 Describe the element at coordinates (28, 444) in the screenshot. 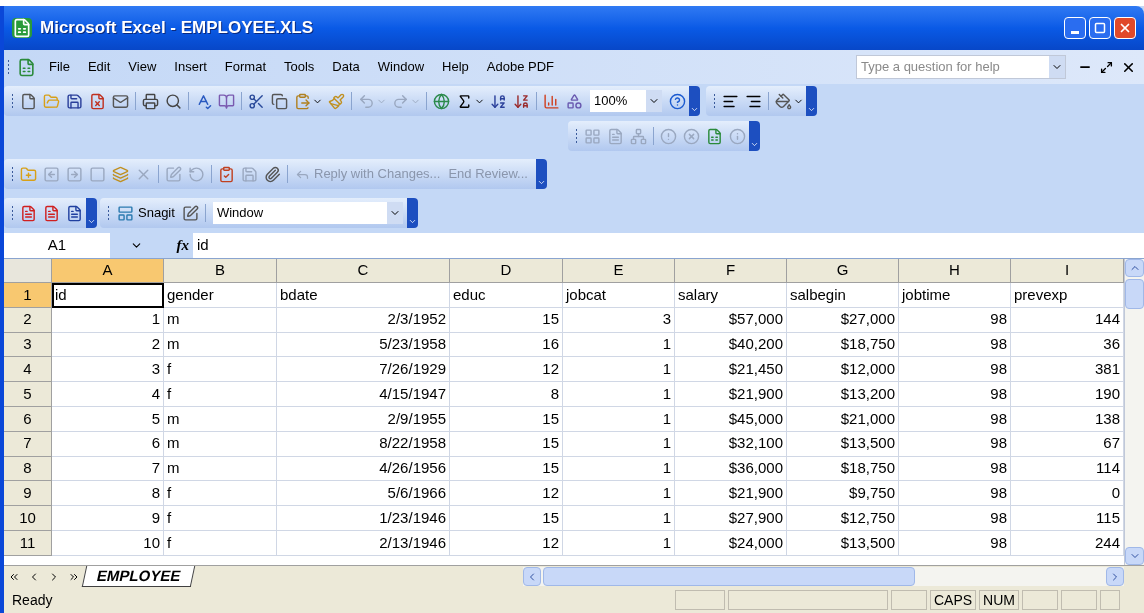

I see `row-header: 7` at that location.